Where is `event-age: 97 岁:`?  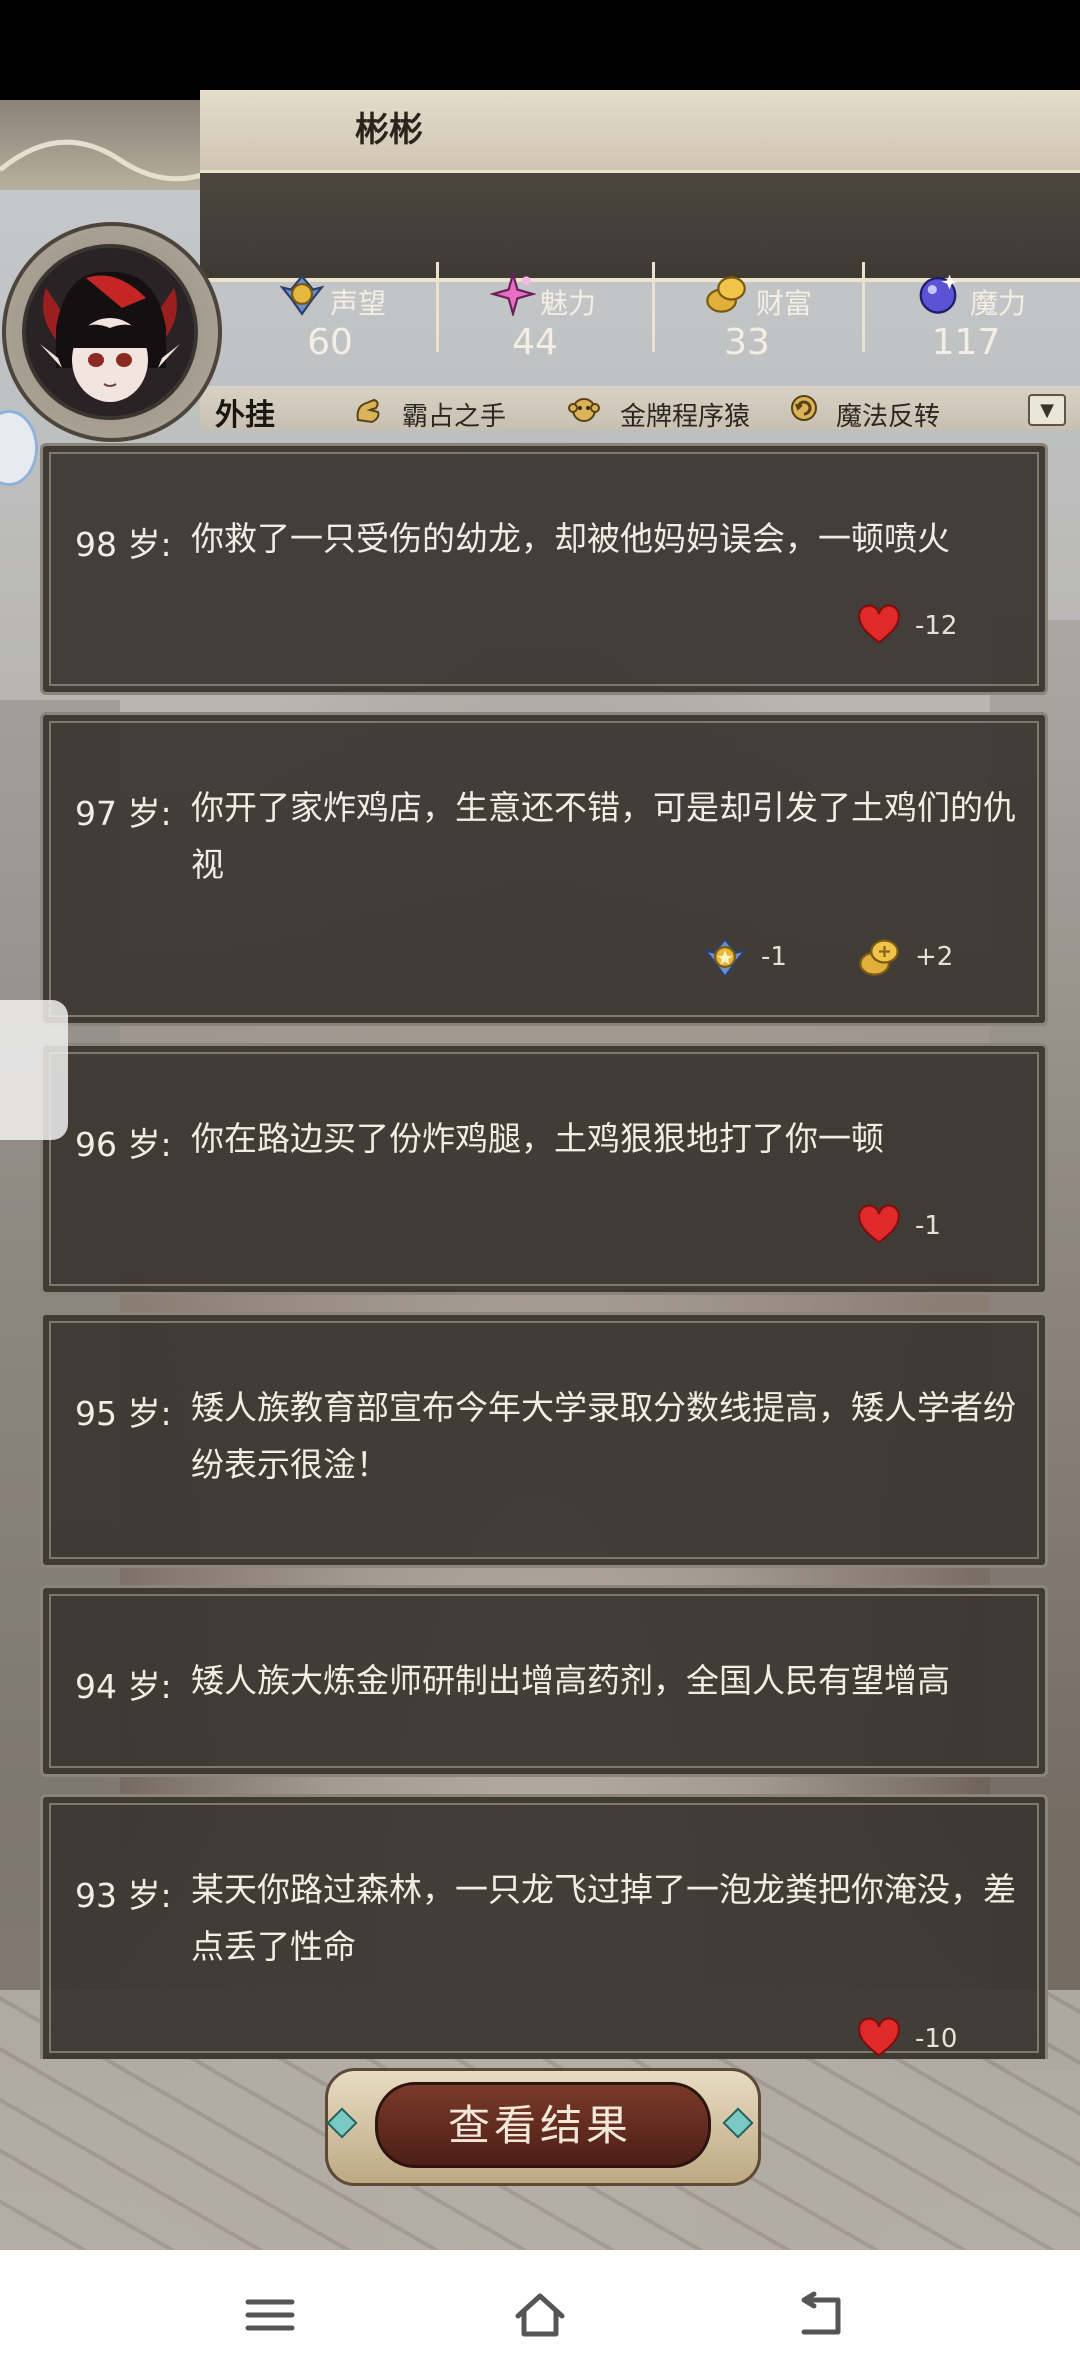
event-age: 97 岁: is located at coordinates (123, 813).